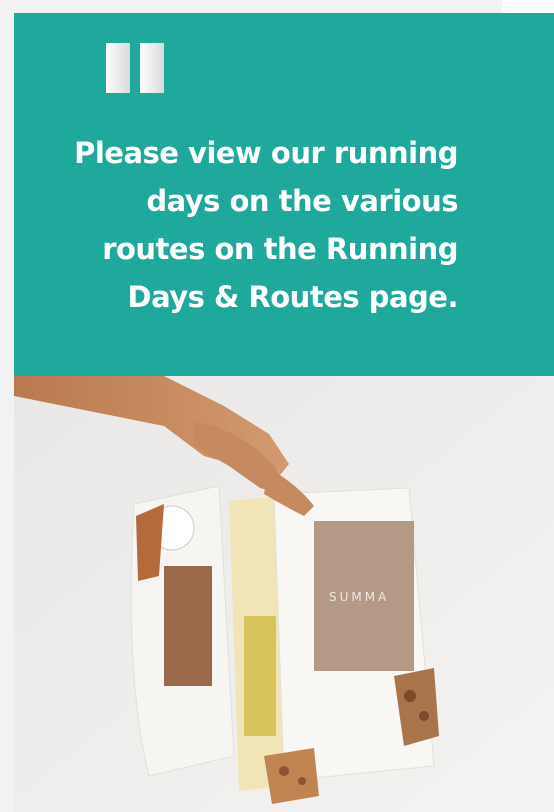 This screenshot has width=554, height=812. What do you see at coordinates (528, 6) in the screenshot?
I see `top-right-edge` at bounding box center [528, 6].